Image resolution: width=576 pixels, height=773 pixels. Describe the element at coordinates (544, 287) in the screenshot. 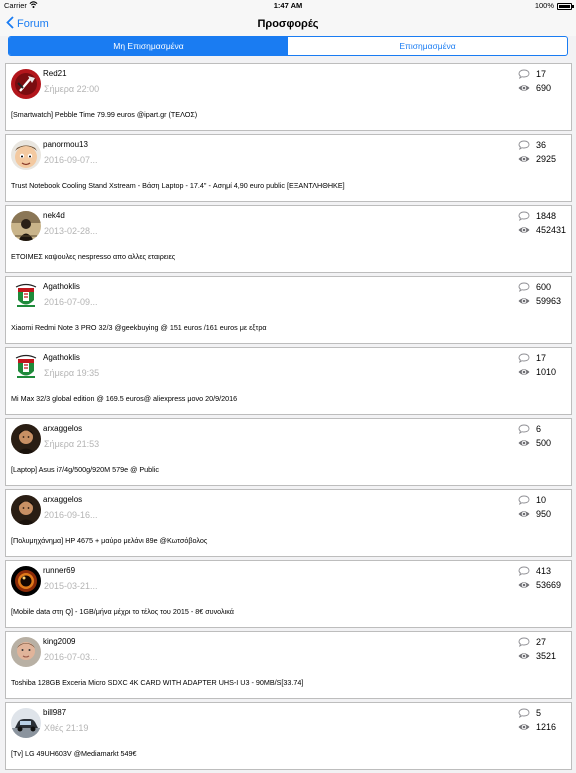

I see `reply-count-value: 600` at that location.